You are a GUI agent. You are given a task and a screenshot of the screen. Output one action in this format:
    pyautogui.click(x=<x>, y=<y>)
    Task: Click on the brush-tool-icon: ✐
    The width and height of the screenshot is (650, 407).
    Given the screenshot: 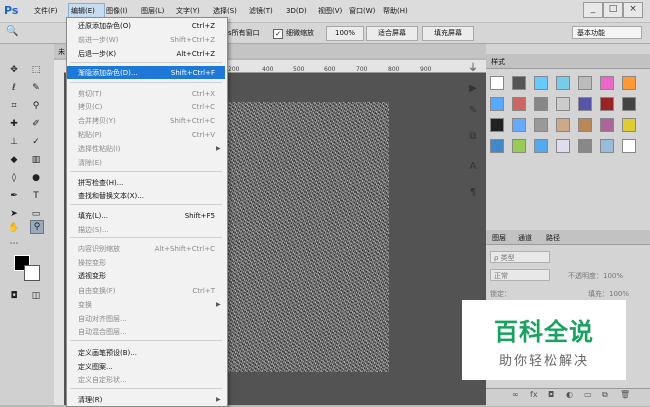 What is the action you would take?
    pyautogui.click(x=36, y=124)
    